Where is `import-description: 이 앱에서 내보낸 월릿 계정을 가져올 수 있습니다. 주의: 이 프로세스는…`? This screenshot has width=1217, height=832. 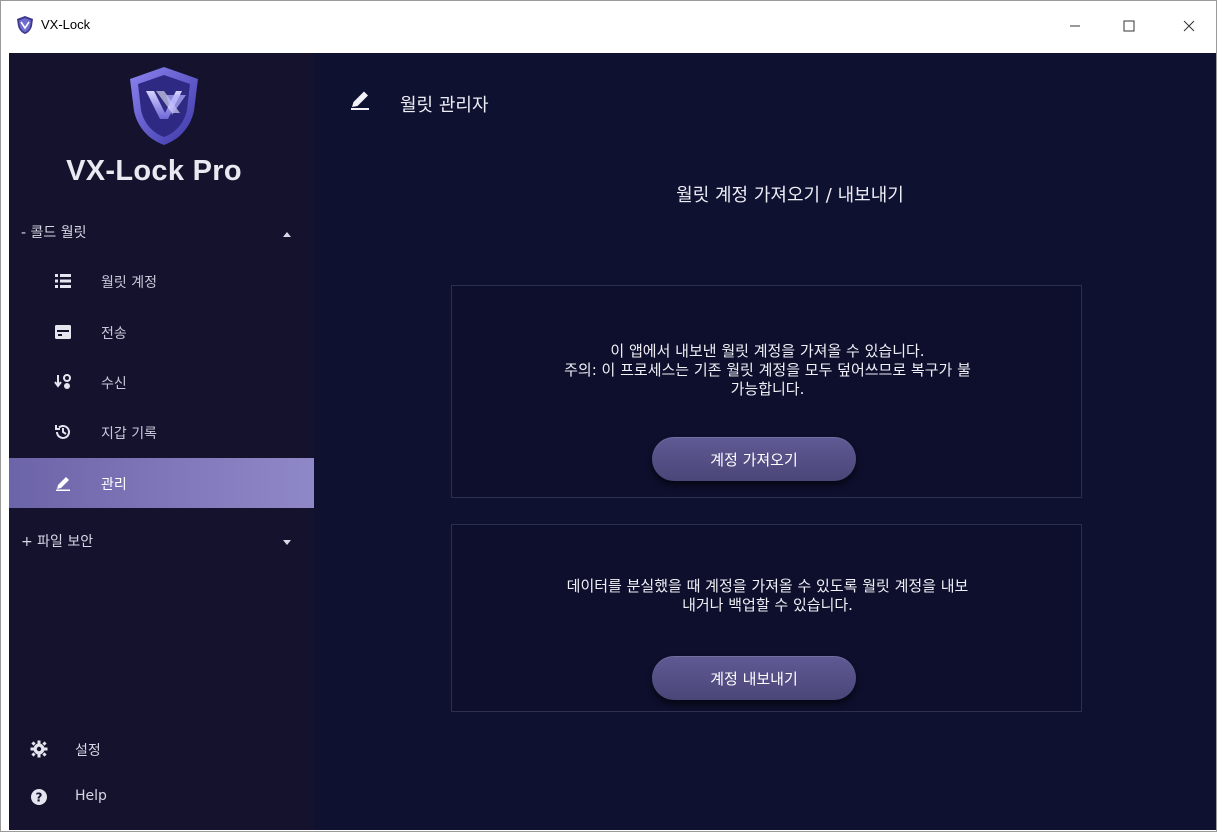 import-description: 이 앱에서 내보낸 월릿 계정을 가져올 수 있습니다. 주의: 이 프로세스는… is located at coordinates (767, 370).